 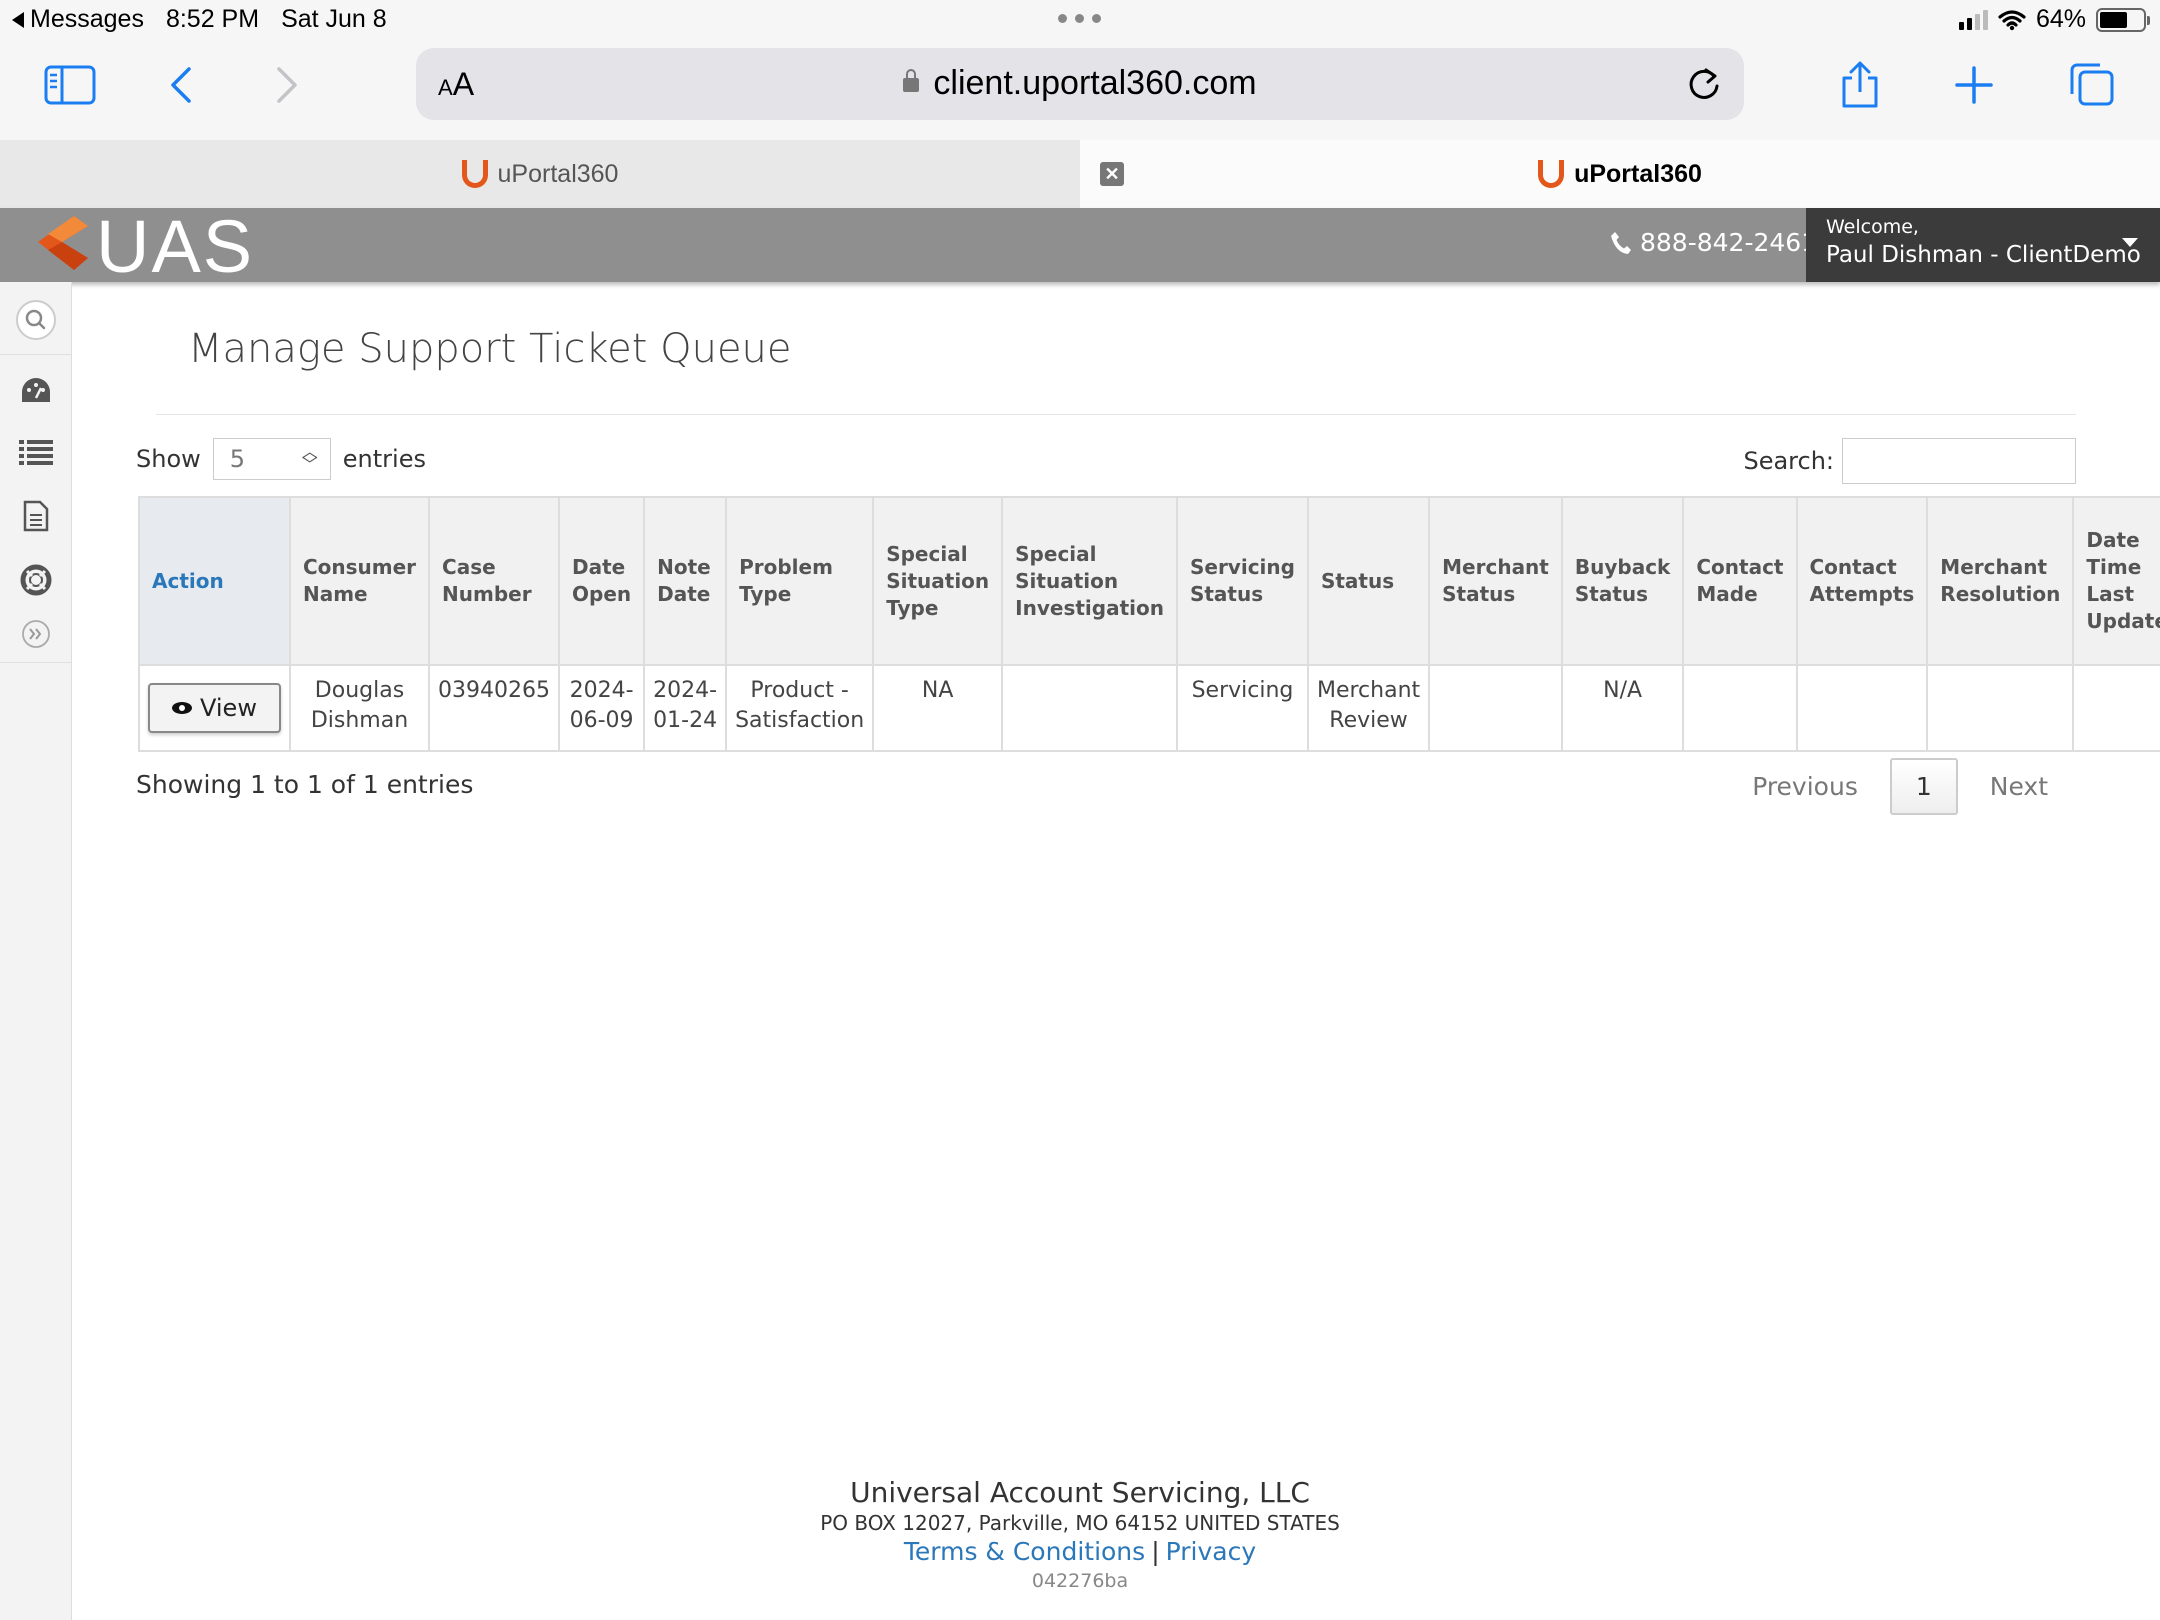 I want to click on column-header: Merchant Status, so click(x=1495, y=581).